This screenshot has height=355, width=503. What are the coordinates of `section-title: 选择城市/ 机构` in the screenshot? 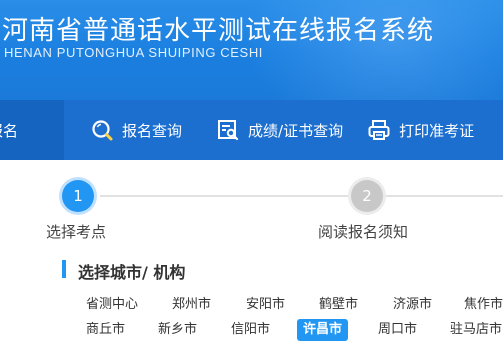 It's located at (132, 272).